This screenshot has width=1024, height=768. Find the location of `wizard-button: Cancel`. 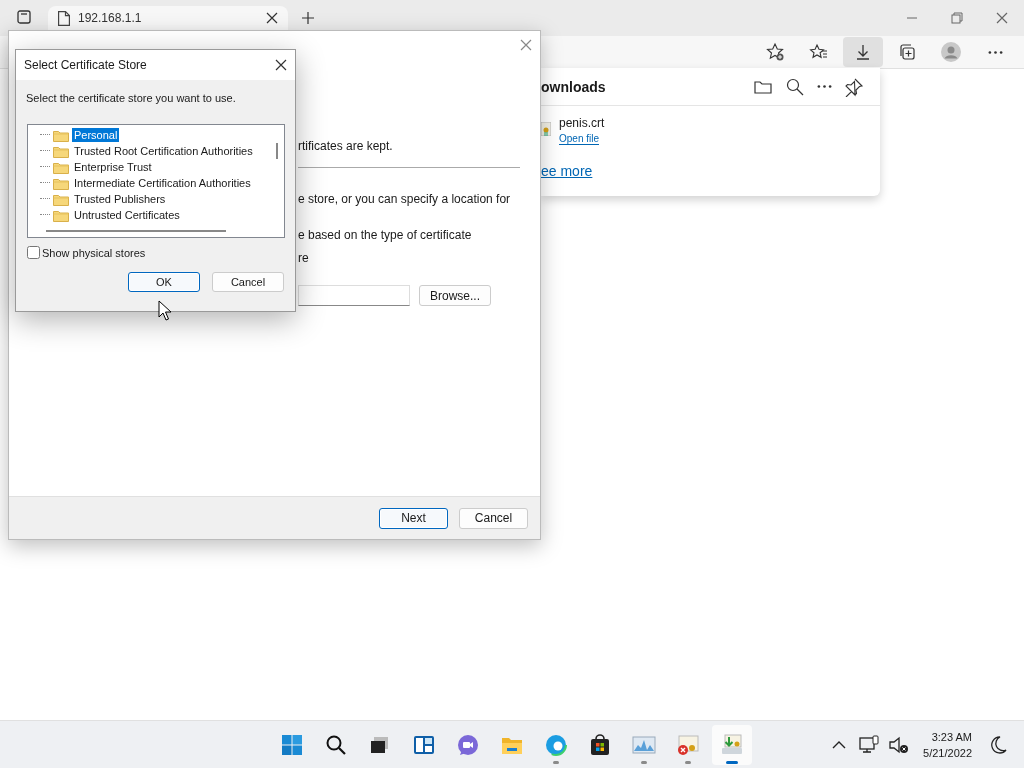

wizard-button: Cancel is located at coordinates (493, 518).